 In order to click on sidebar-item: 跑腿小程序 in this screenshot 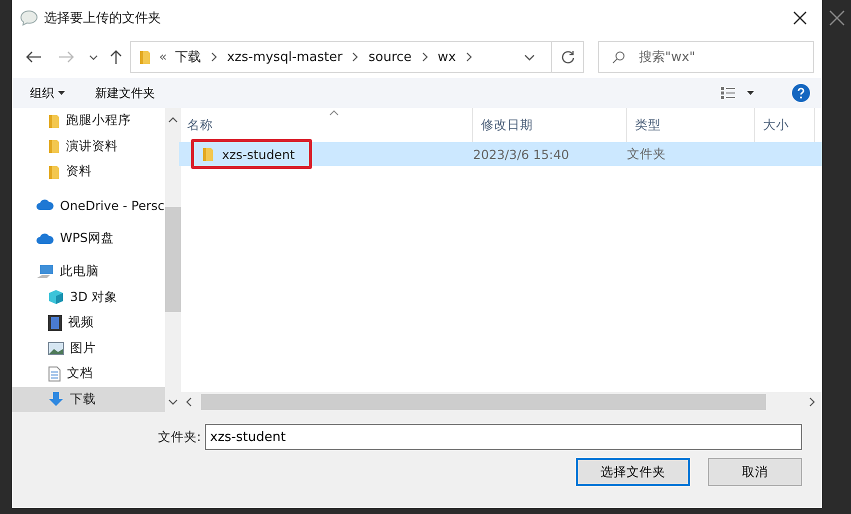, I will do `click(88, 121)`.